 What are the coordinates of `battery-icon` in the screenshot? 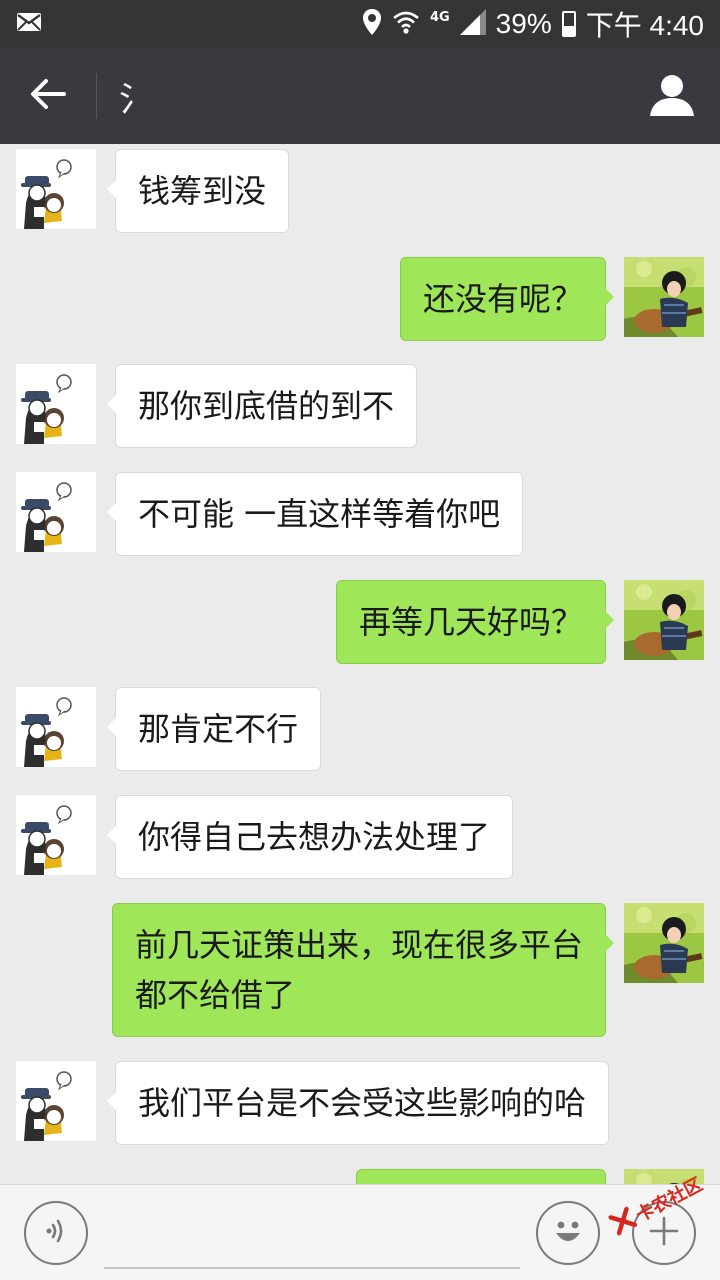 It's located at (568, 24).